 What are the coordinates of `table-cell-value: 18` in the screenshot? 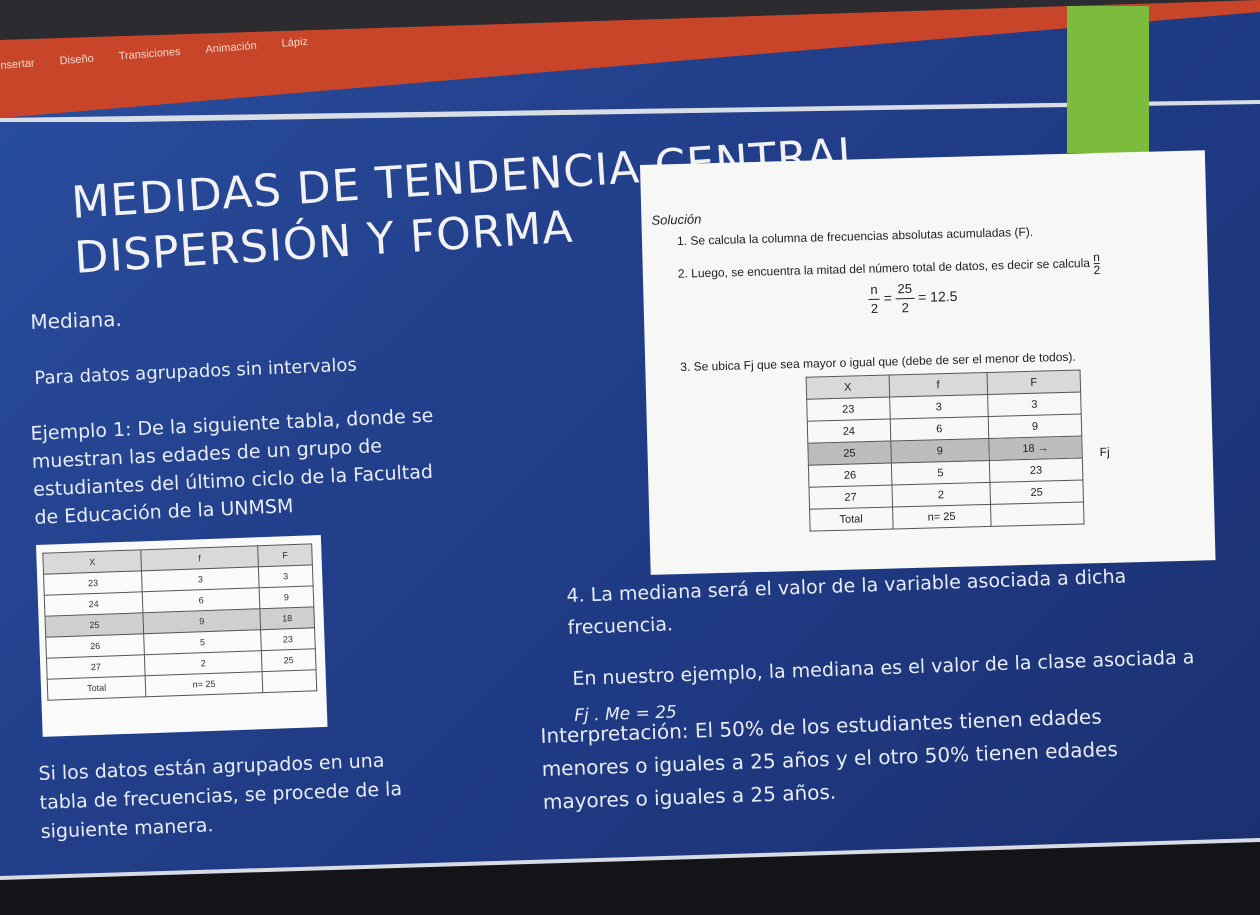 It's located at (1028, 448).